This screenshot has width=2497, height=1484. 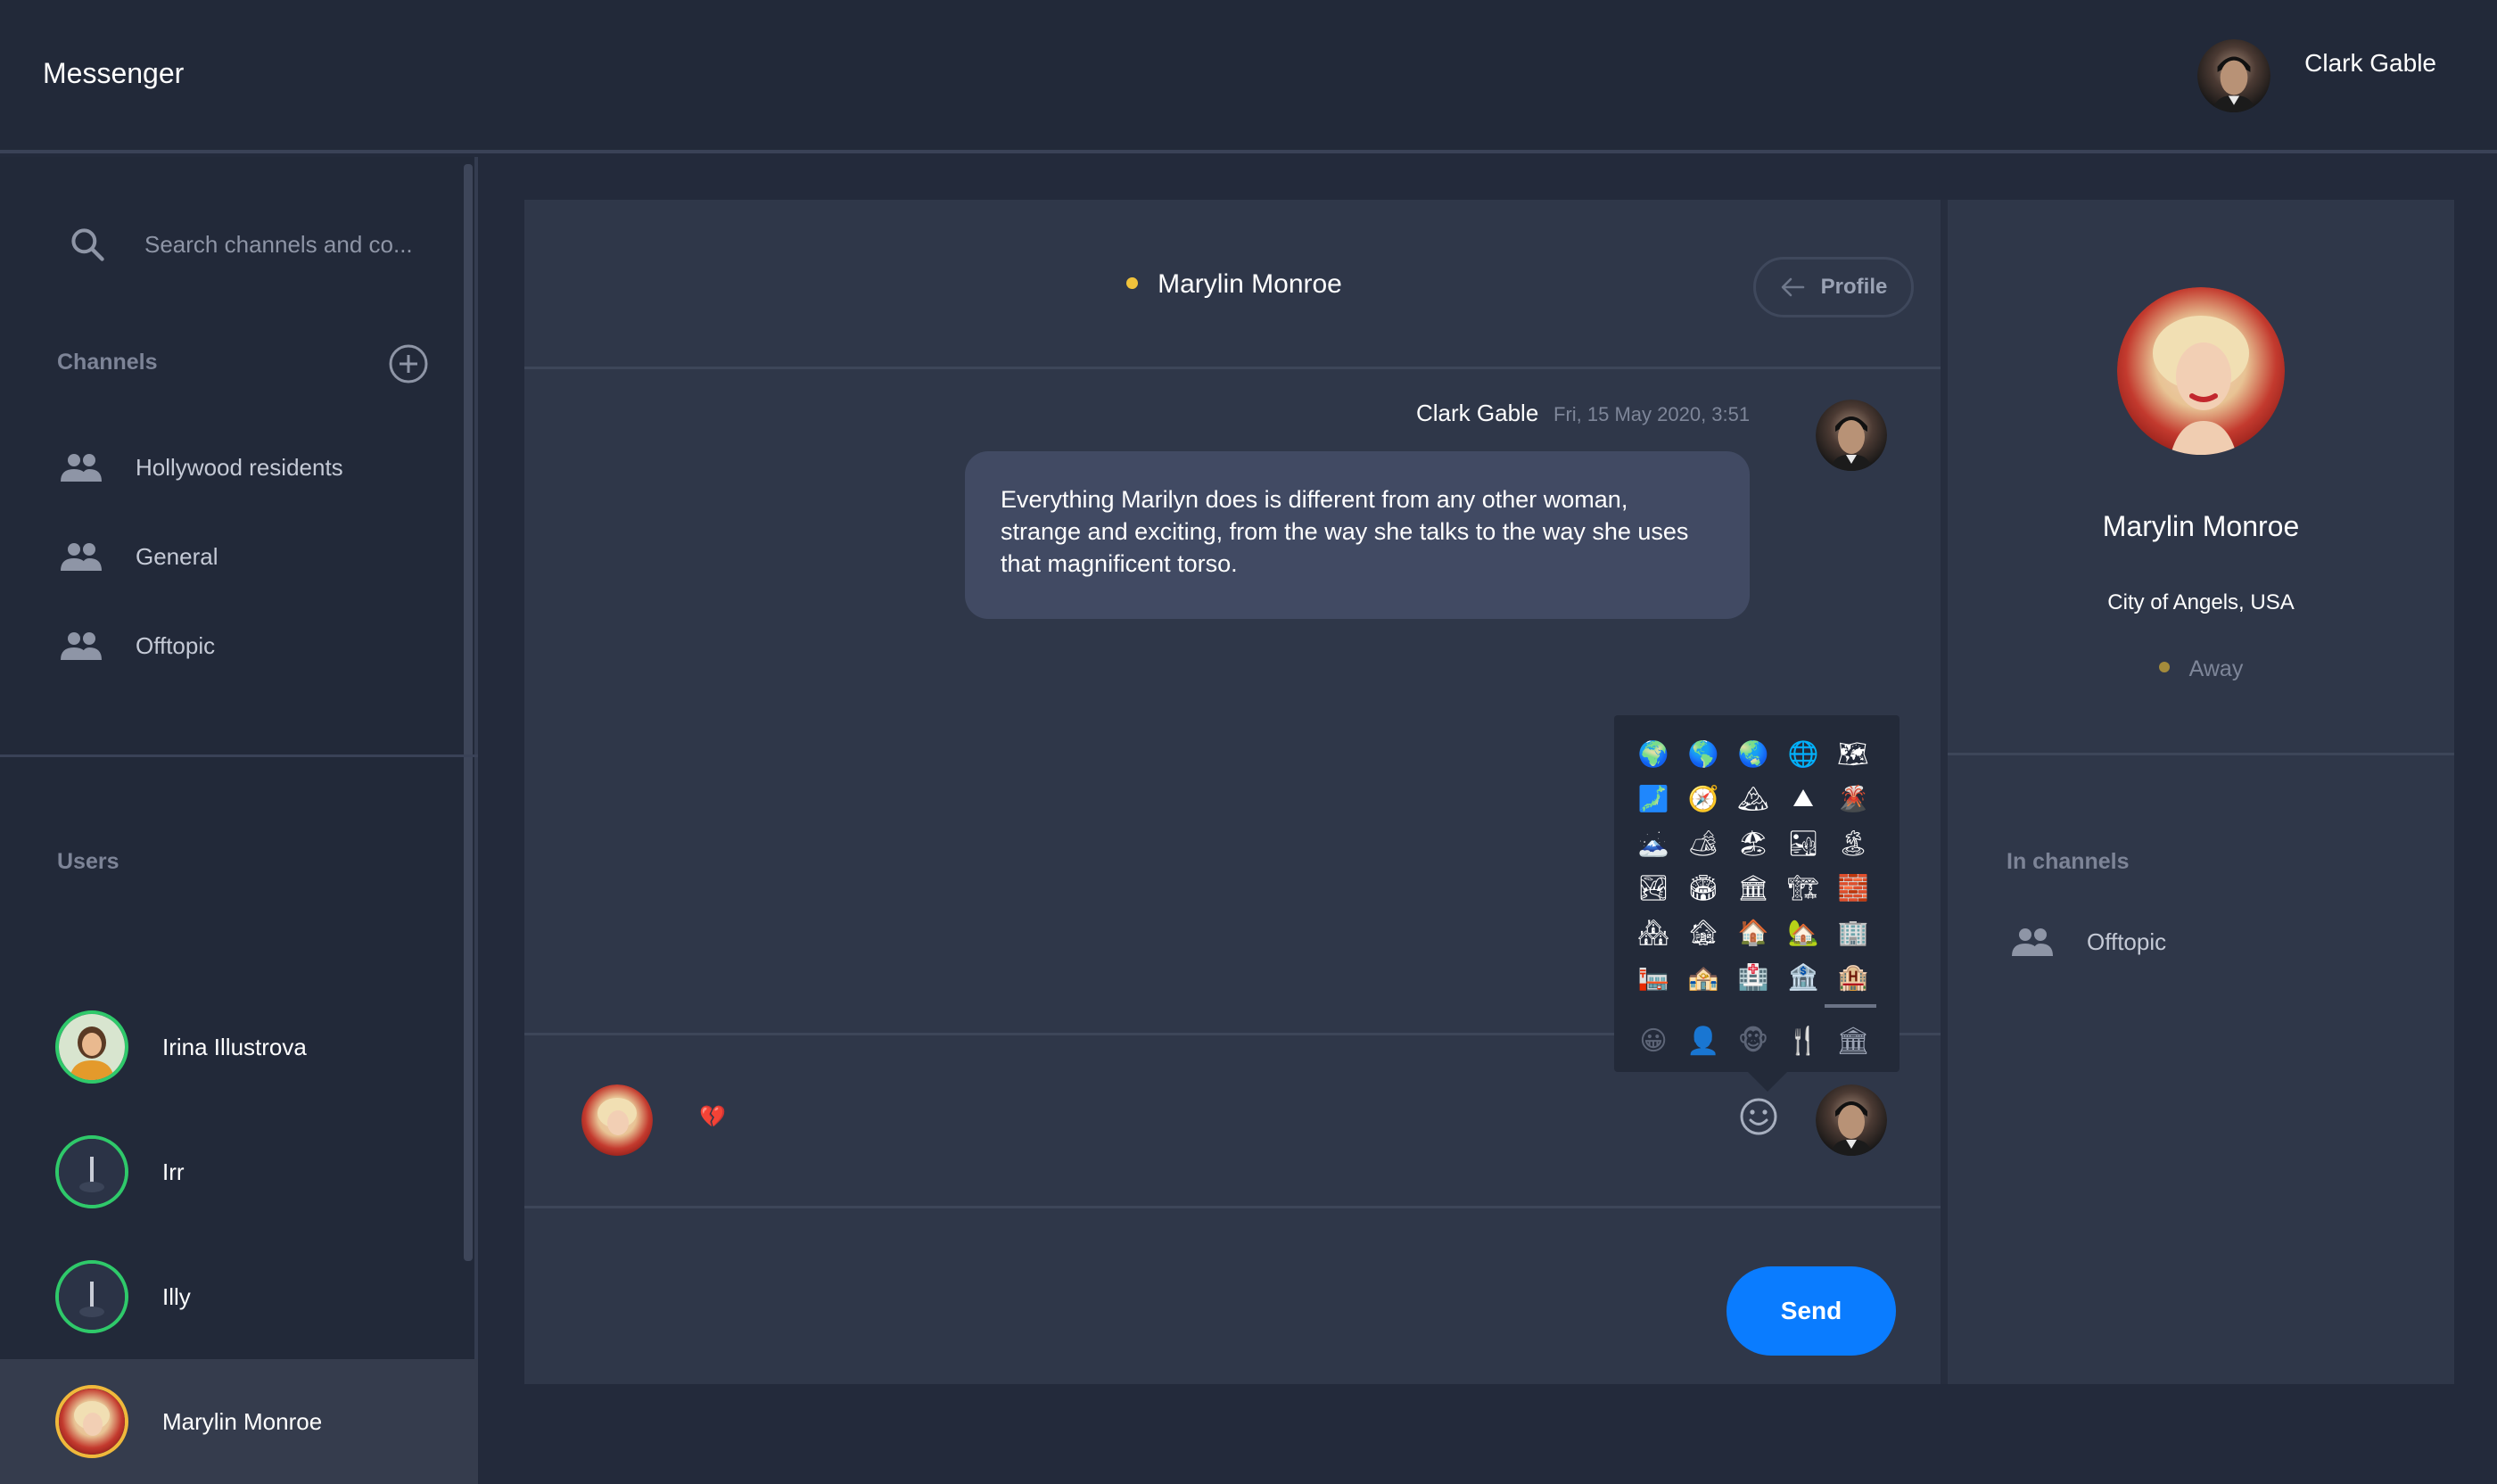 I want to click on emoji-option: 🌏, so click(x=1753, y=754).